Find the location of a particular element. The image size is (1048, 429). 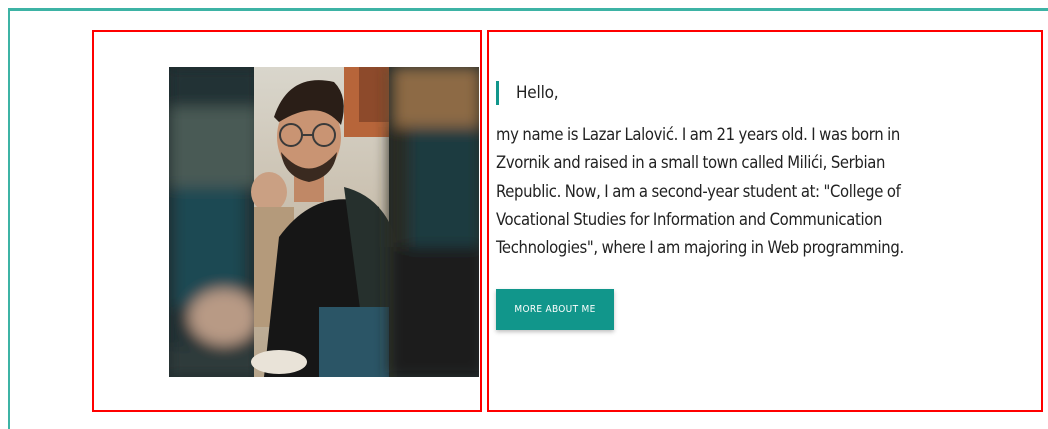

greeting-text: Hello, is located at coordinates (537, 93).